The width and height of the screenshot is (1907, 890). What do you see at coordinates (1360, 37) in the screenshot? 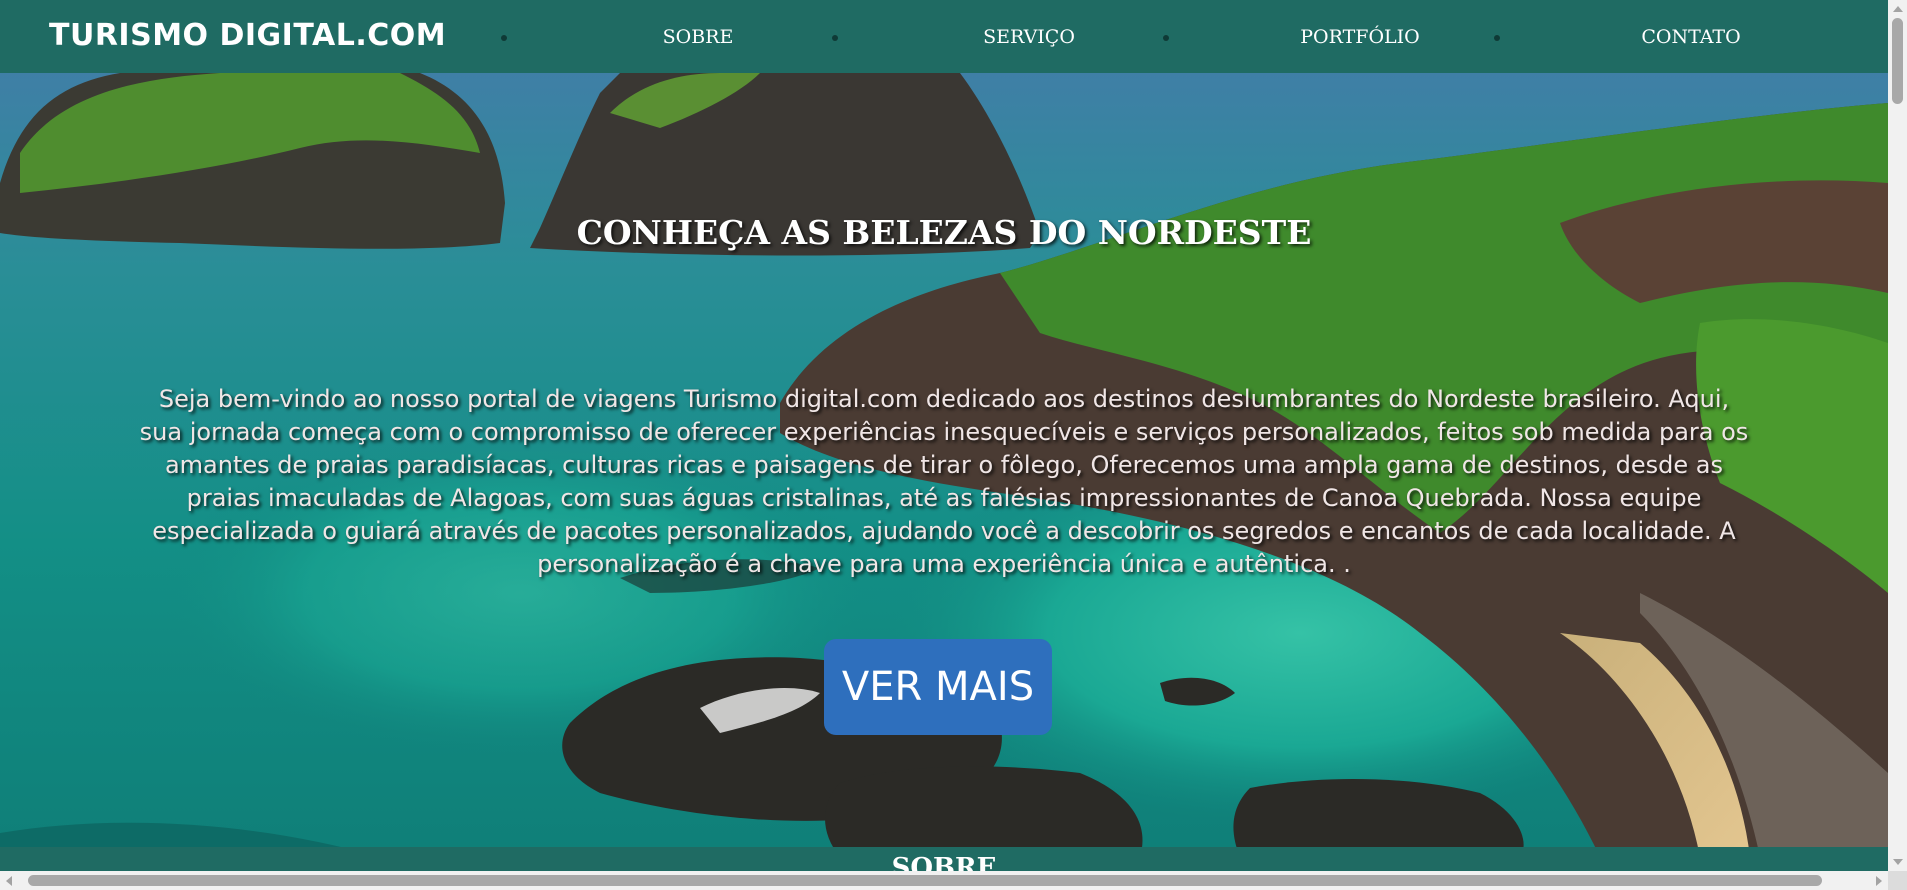
I see `nav-link-portfolio: PORTFÓLIO` at bounding box center [1360, 37].